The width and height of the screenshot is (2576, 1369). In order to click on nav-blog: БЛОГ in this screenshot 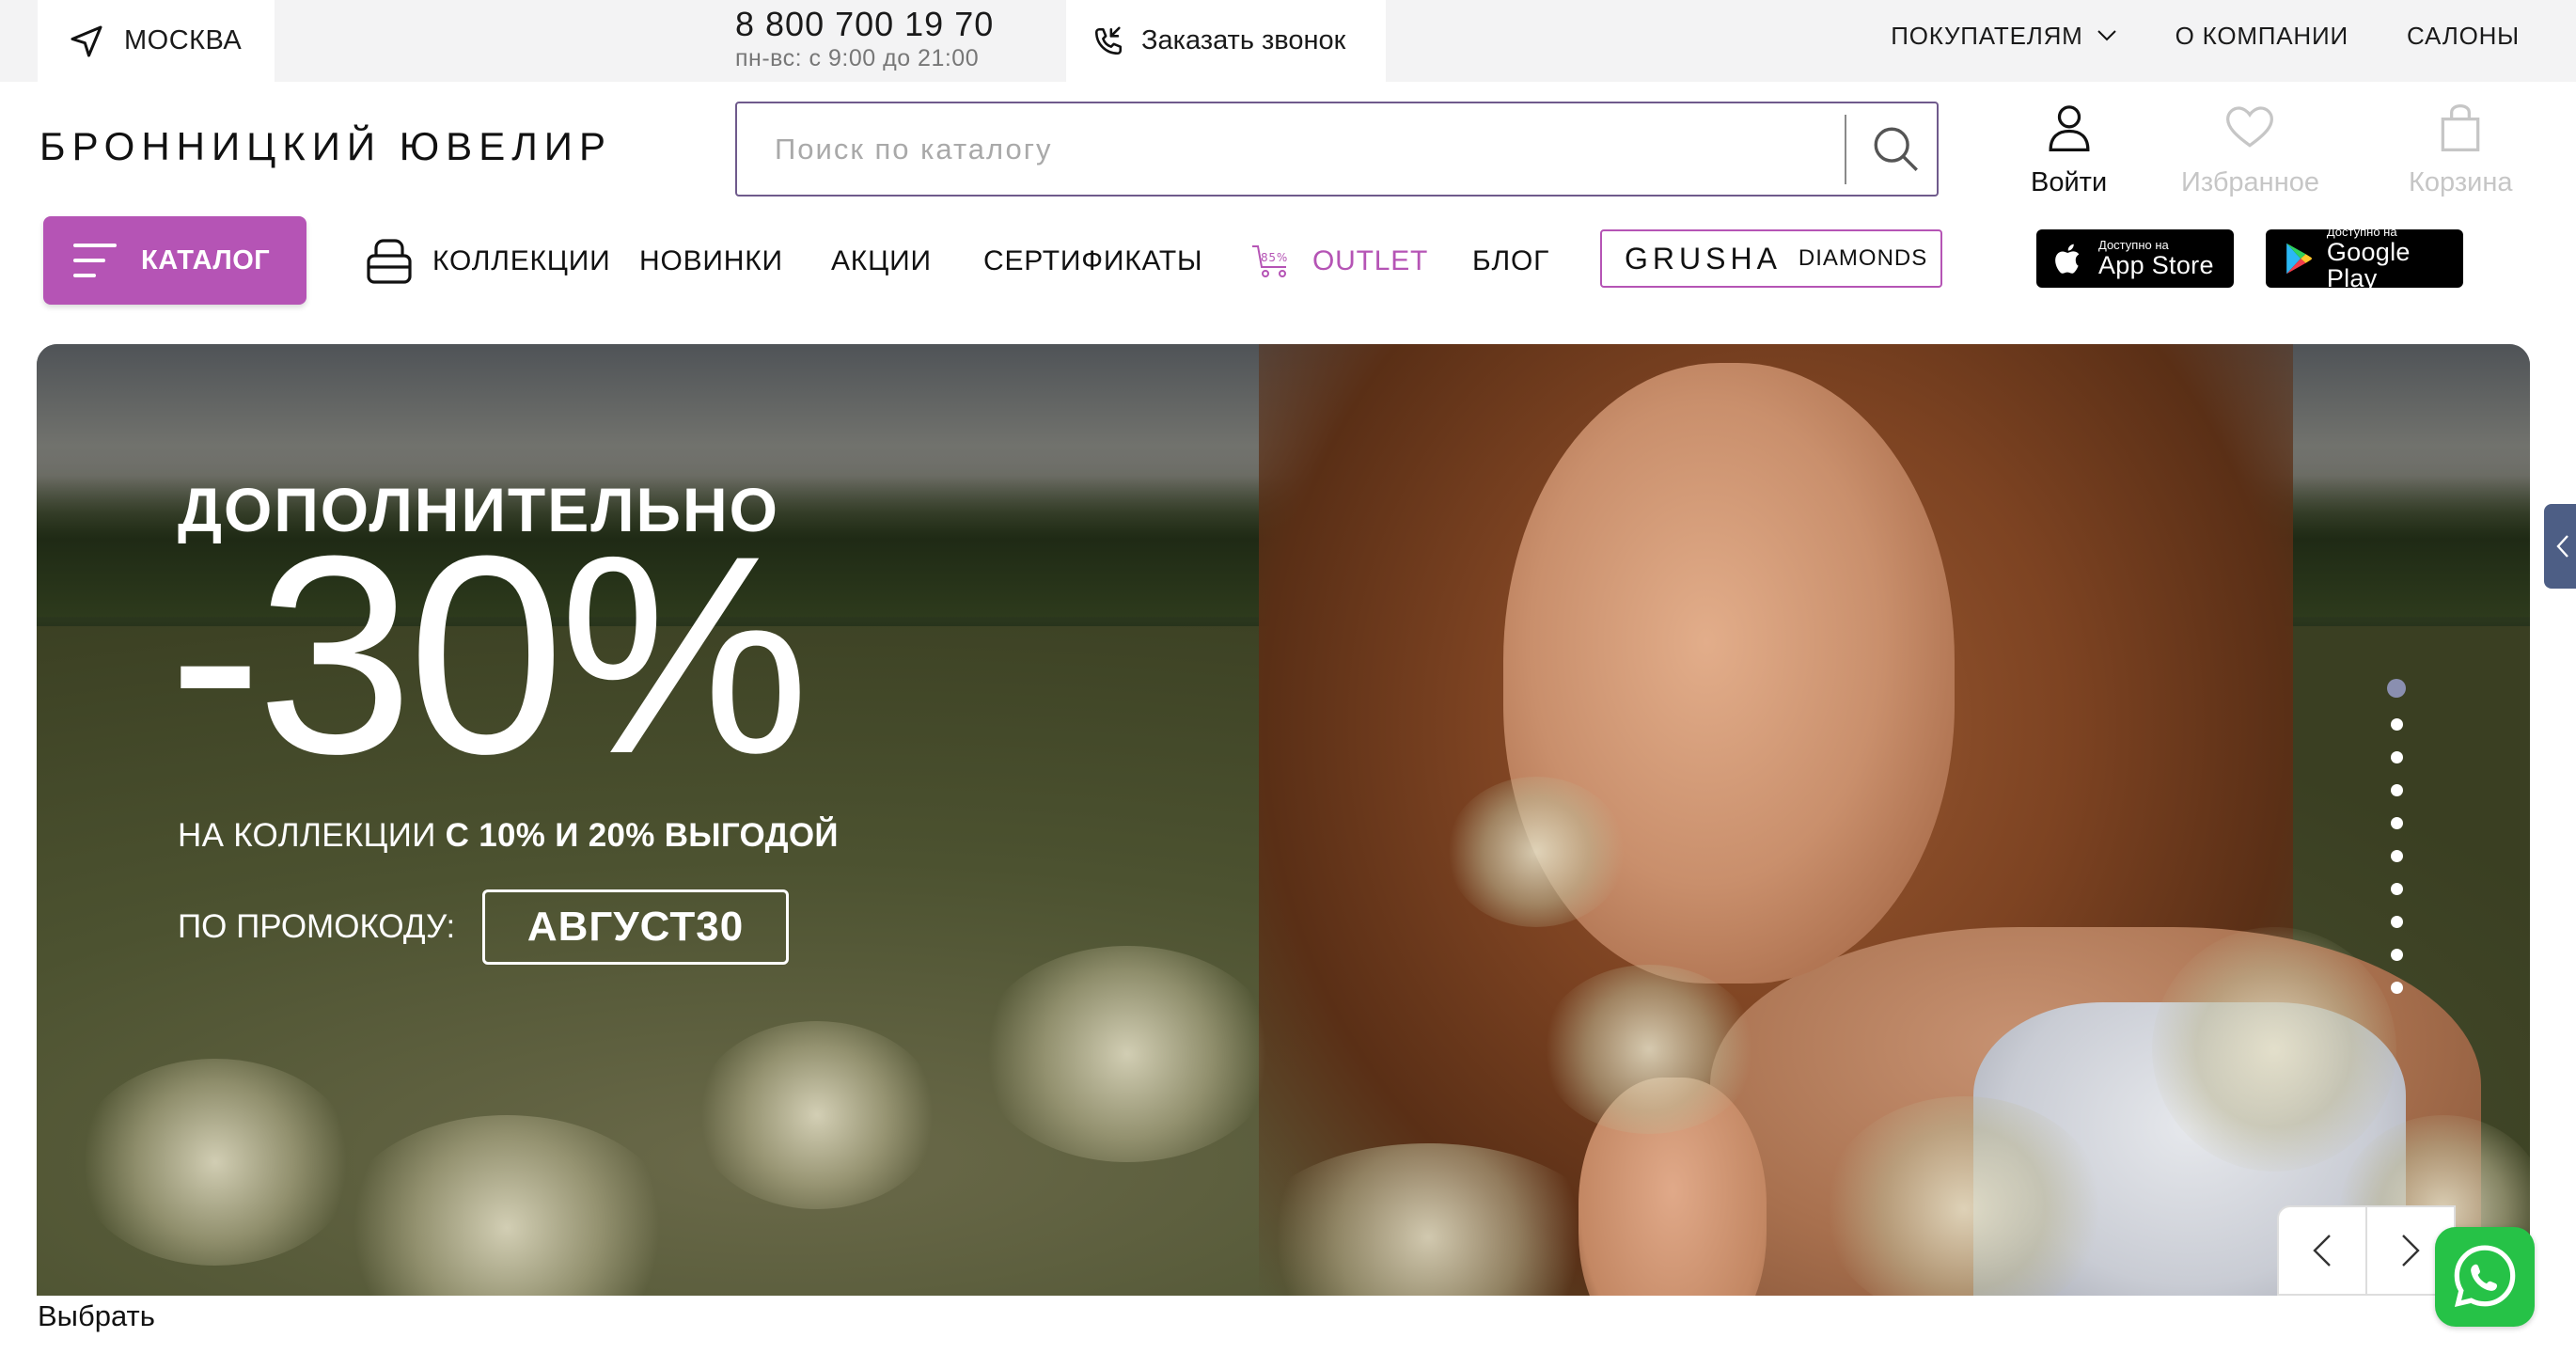, I will do `click(1511, 261)`.